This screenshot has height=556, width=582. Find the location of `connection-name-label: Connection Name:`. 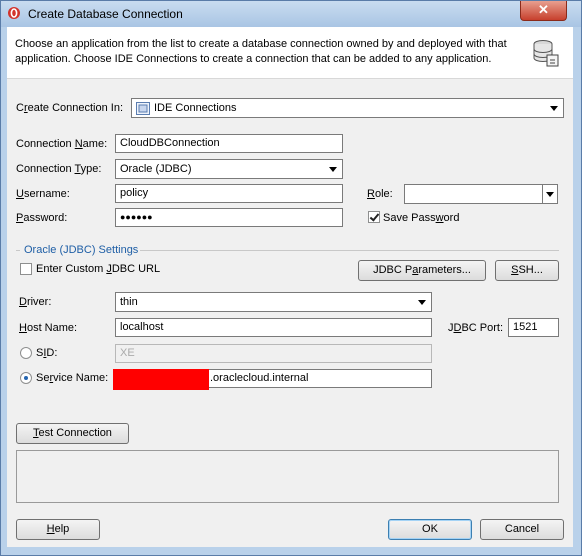

connection-name-label: Connection Name: is located at coordinates (62, 144).